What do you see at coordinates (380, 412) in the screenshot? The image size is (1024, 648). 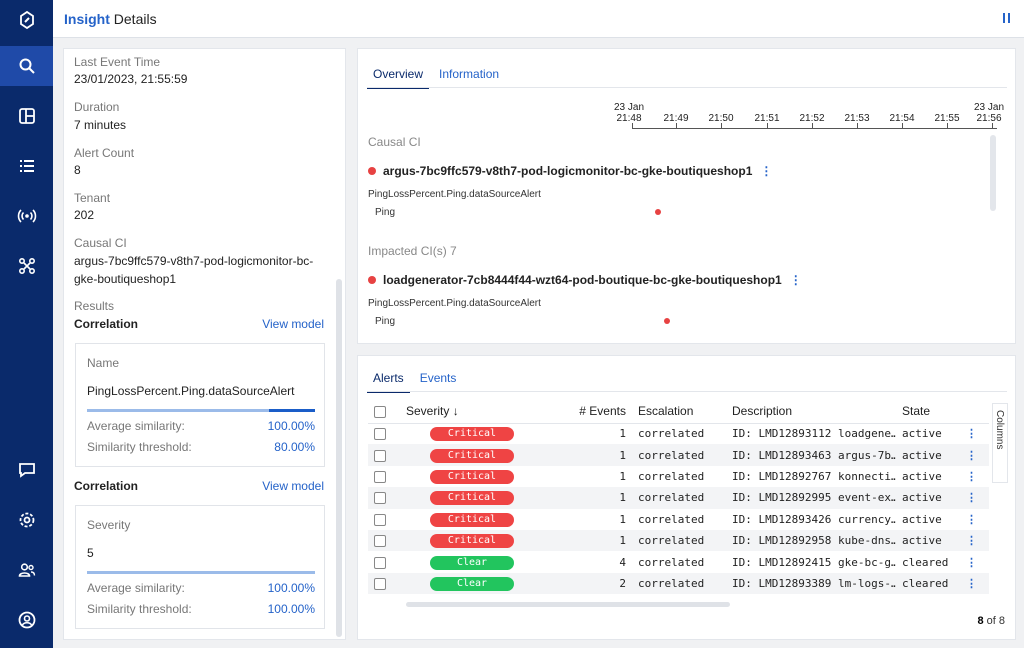 I see `select-all-checkbox` at bounding box center [380, 412].